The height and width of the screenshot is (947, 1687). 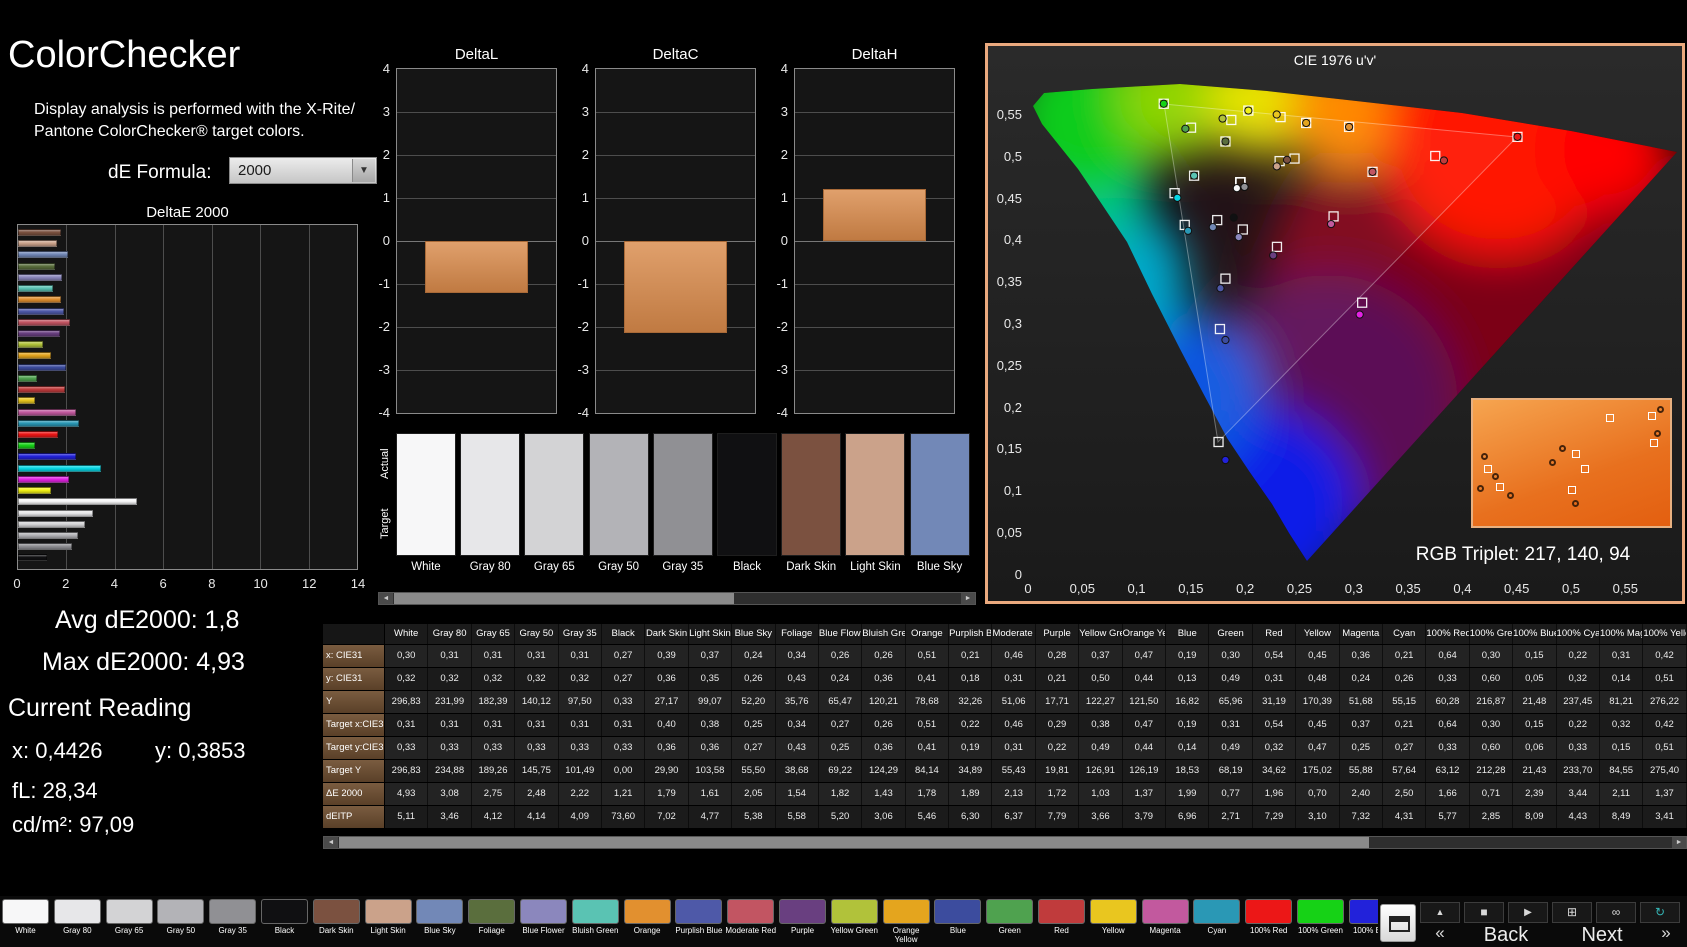 I want to click on table-cell: 0,06, so click(x=1535, y=748).